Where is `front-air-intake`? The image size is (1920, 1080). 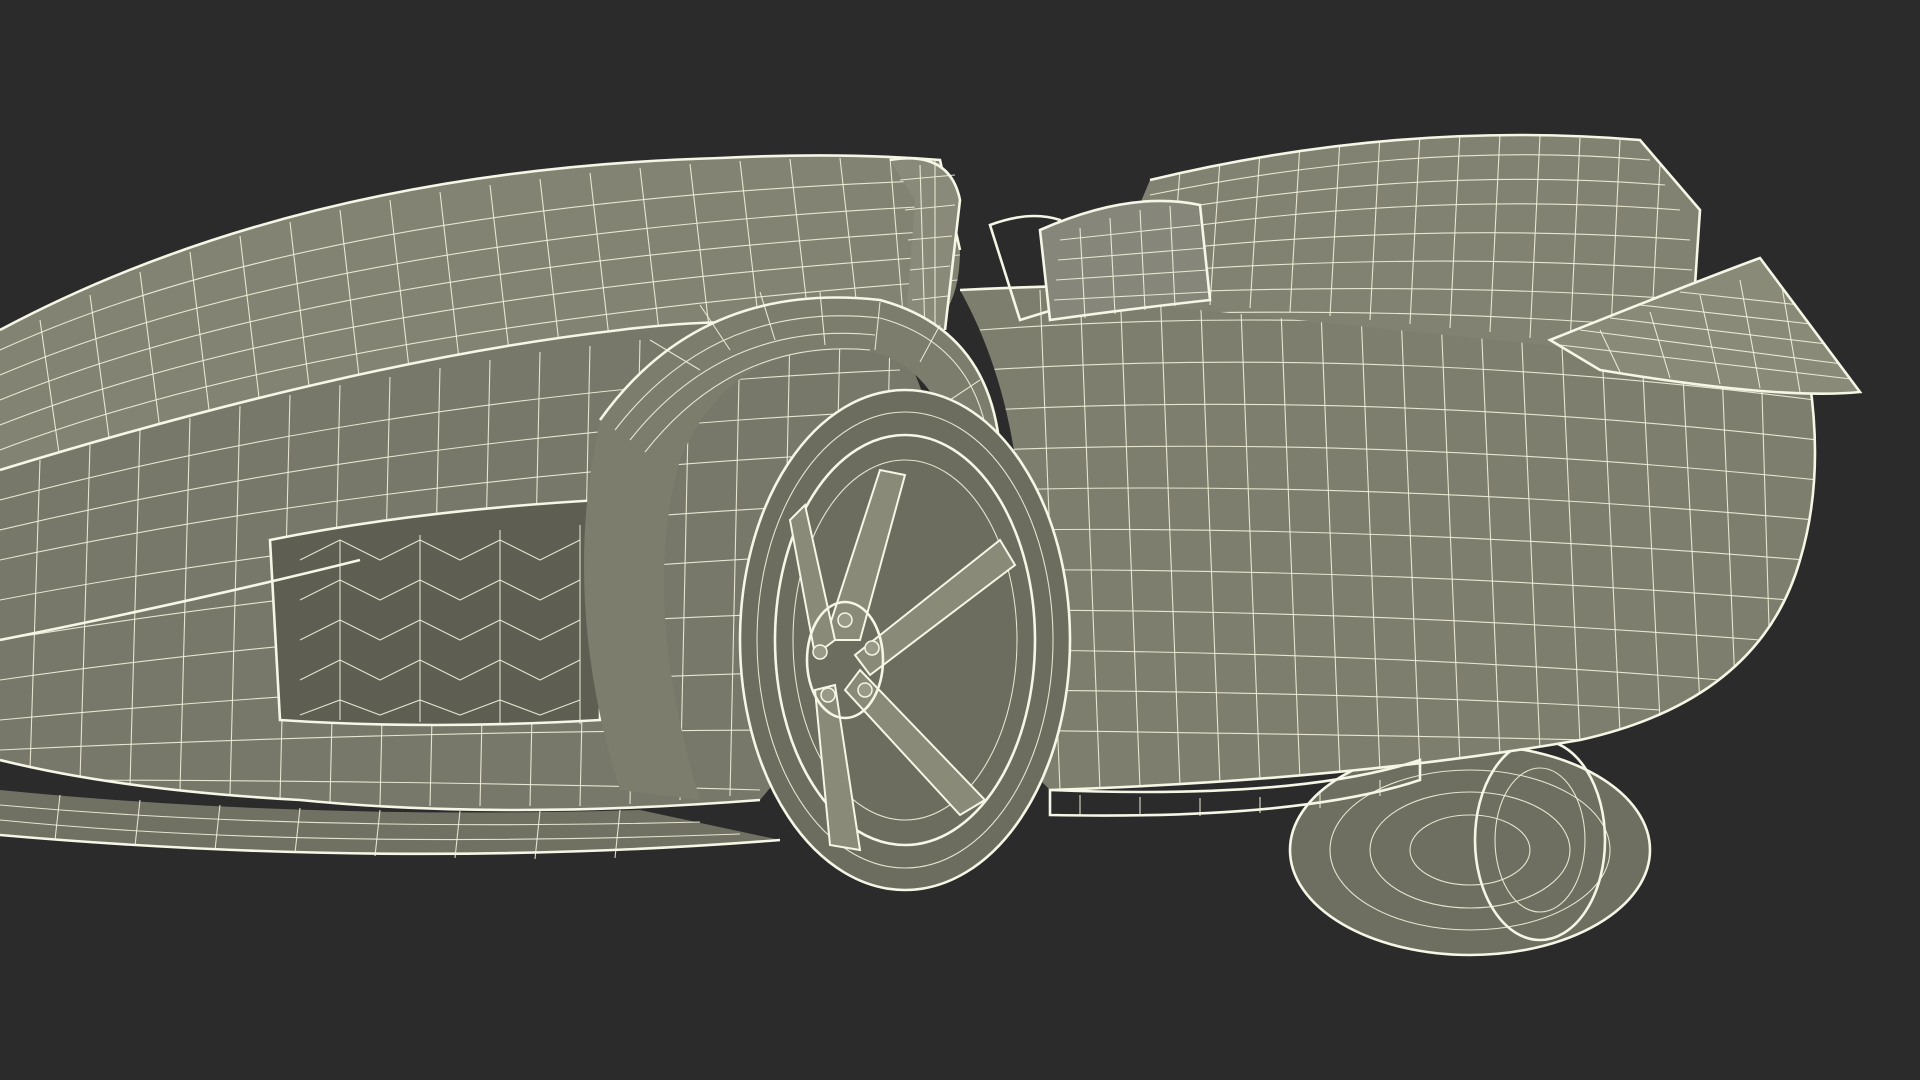 front-air-intake is located at coordinates (435, 612).